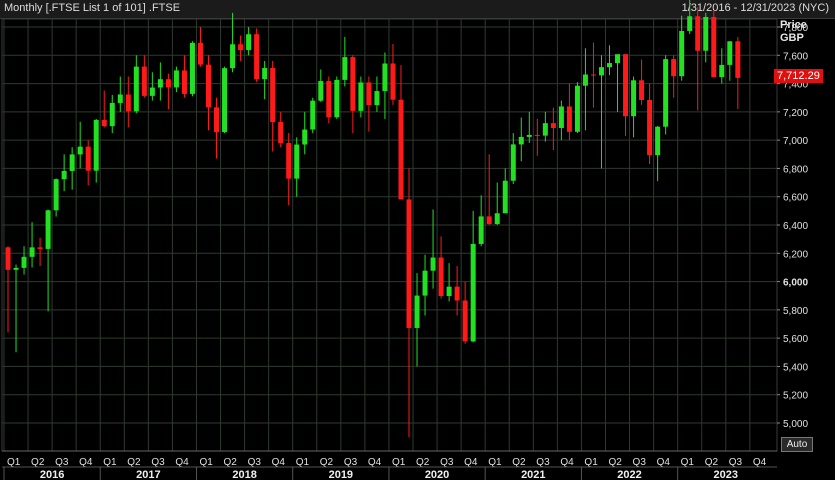 This screenshot has width=835, height=480. What do you see at coordinates (797, 444) in the screenshot?
I see `auto-scale-button: Auto` at bounding box center [797, 444].